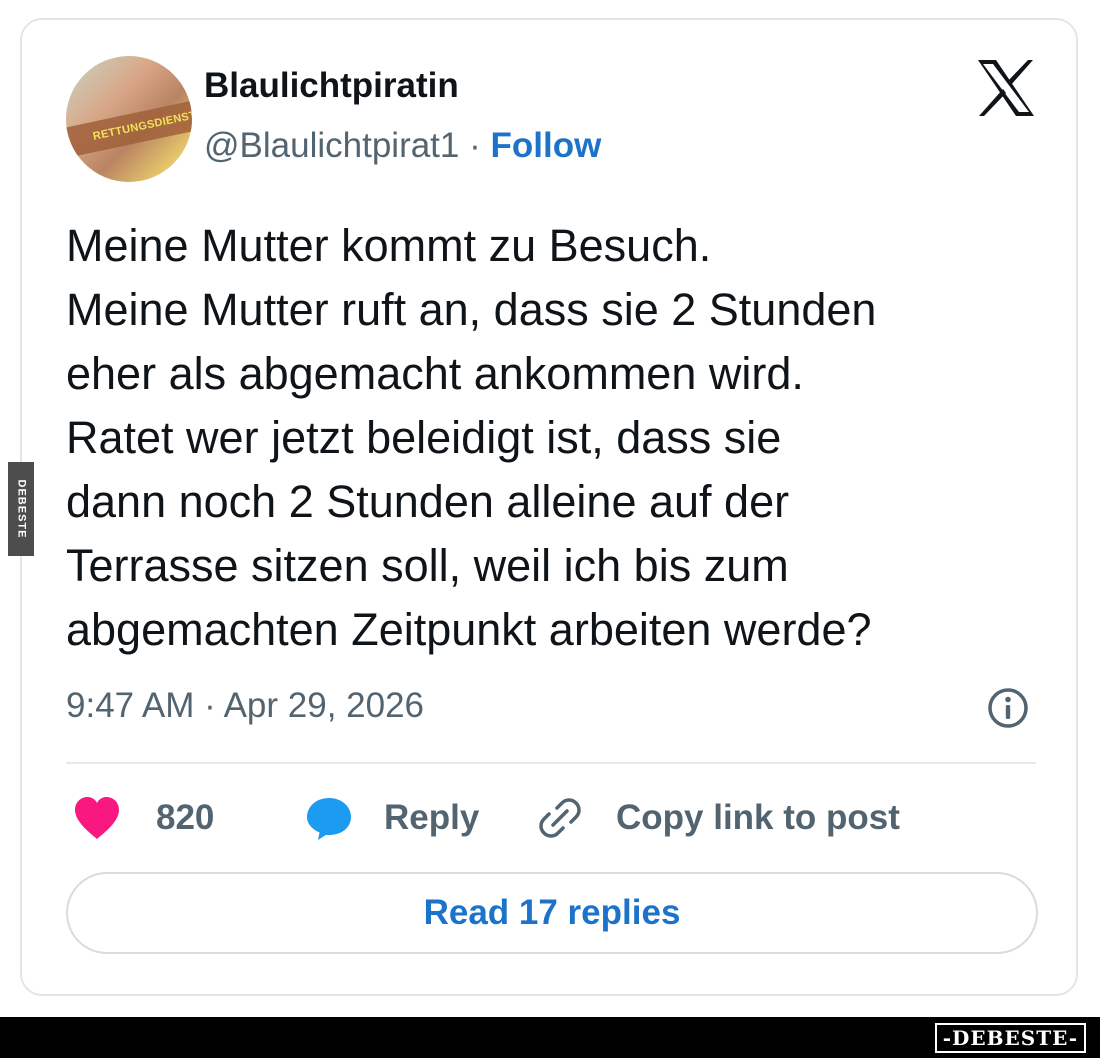 Image resolution: width=1100 pixels, height=1058 pixels. I want to click on heart-icon, so click(97, 818).